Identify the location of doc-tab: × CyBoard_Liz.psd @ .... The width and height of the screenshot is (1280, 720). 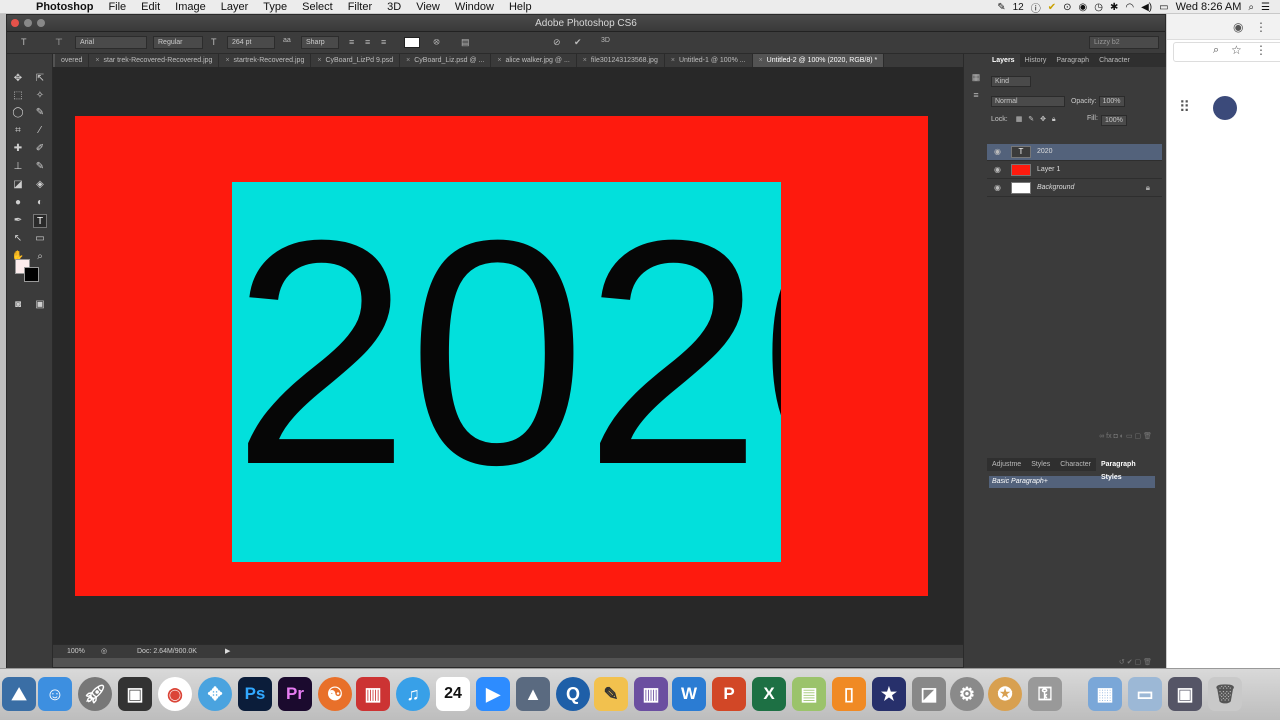
(446, 60).